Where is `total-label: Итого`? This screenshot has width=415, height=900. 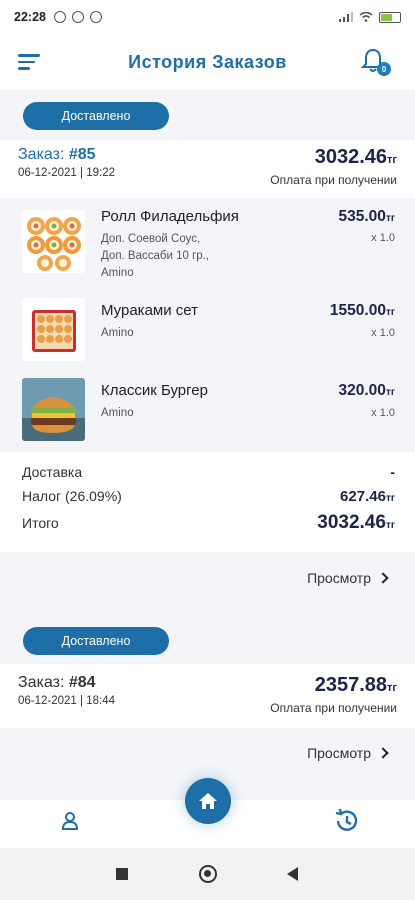
total-label: Итого is located at coordinates (40, 523).